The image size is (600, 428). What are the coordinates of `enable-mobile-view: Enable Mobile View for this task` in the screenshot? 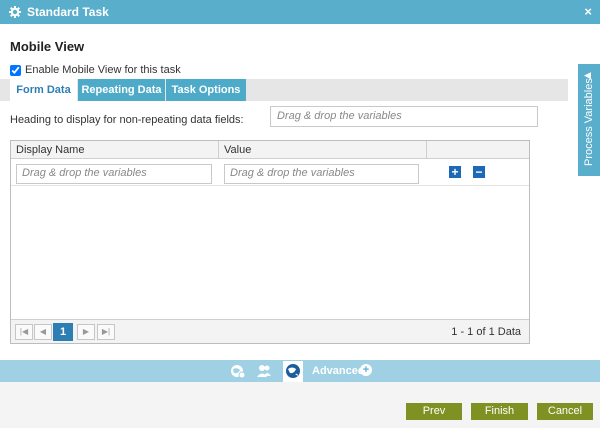 It's located at (95, 70).